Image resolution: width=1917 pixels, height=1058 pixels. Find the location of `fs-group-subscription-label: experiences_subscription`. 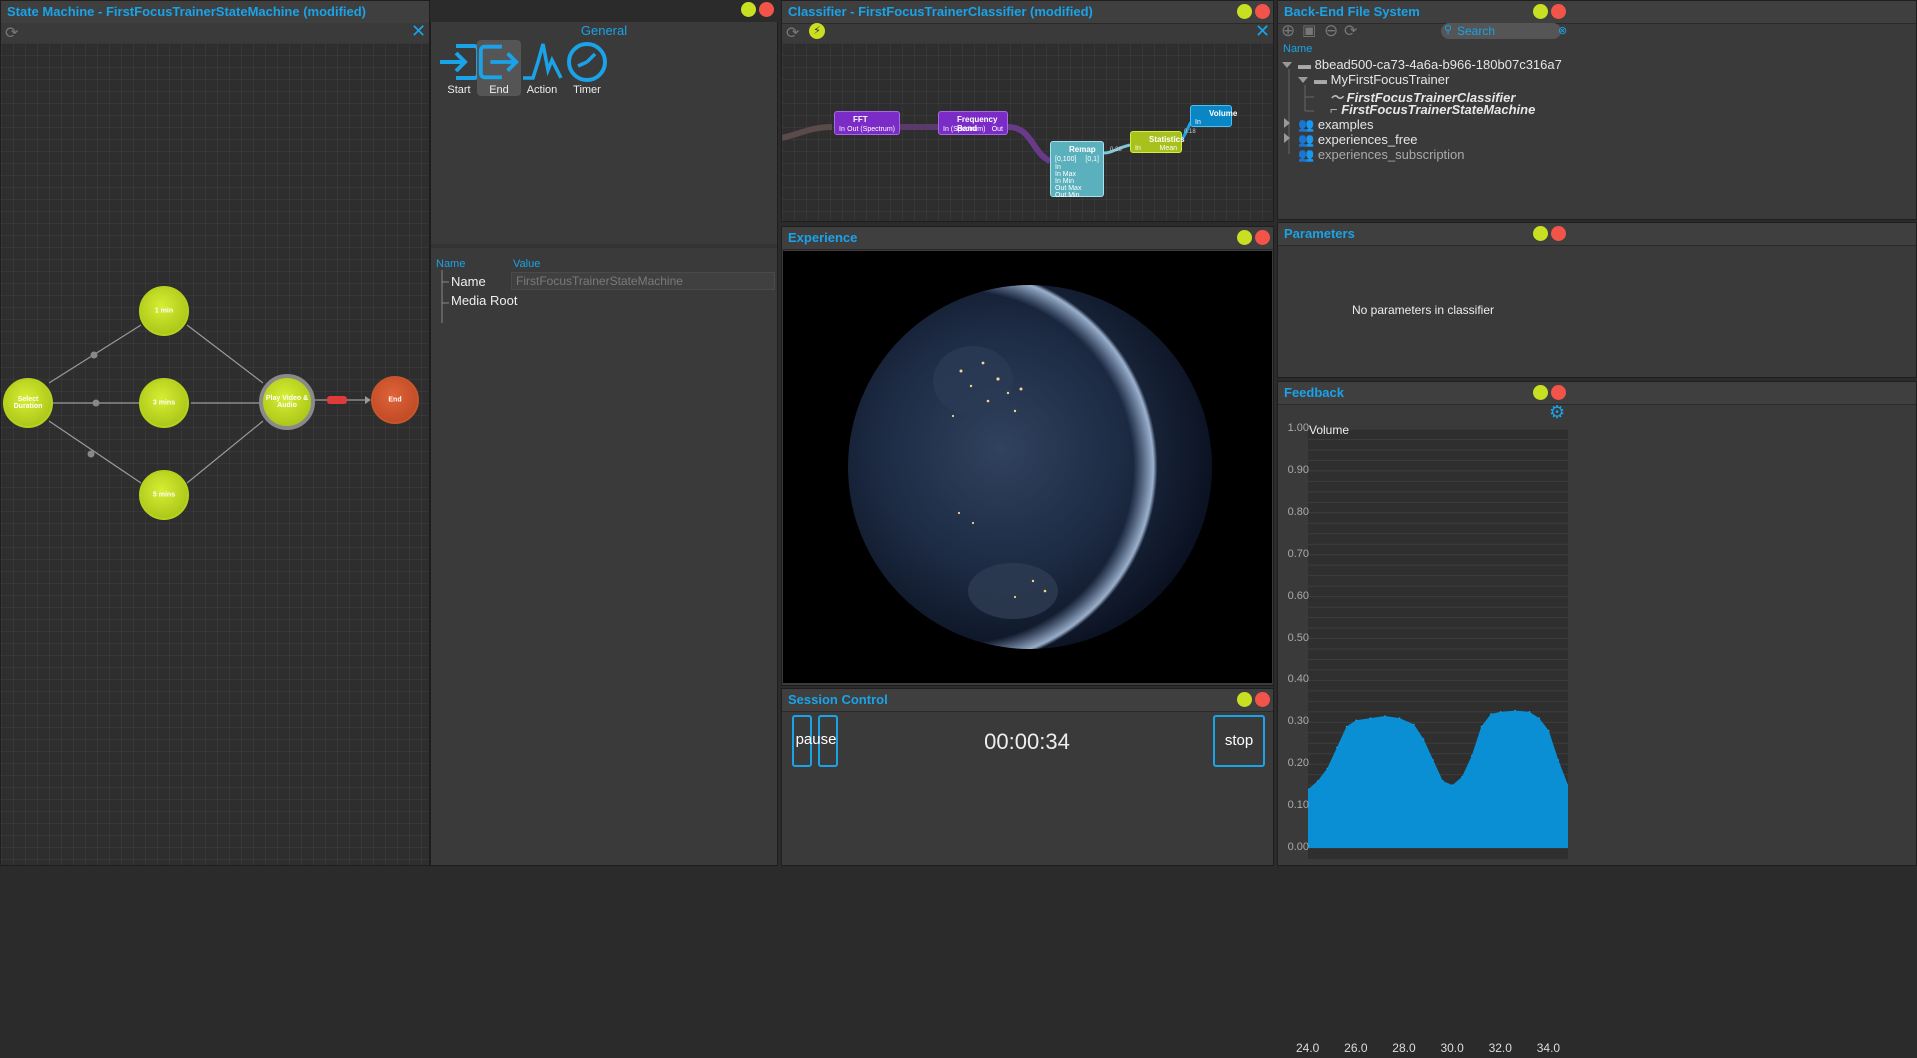

fs-group-subscription-label: experiences_subscription is located at coordinates (1391, 154).